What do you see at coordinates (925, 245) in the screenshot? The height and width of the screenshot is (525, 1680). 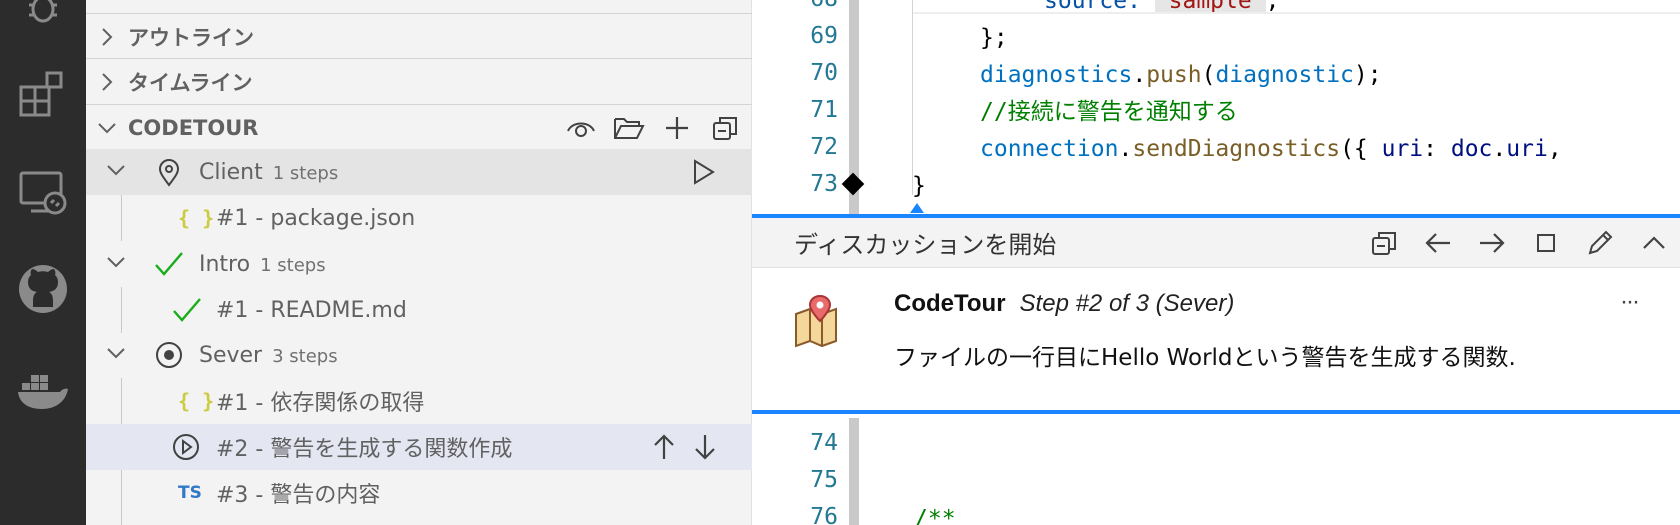 I see `comment-panel-title: ディスカッションを開始` at bounding box center [925, 245].